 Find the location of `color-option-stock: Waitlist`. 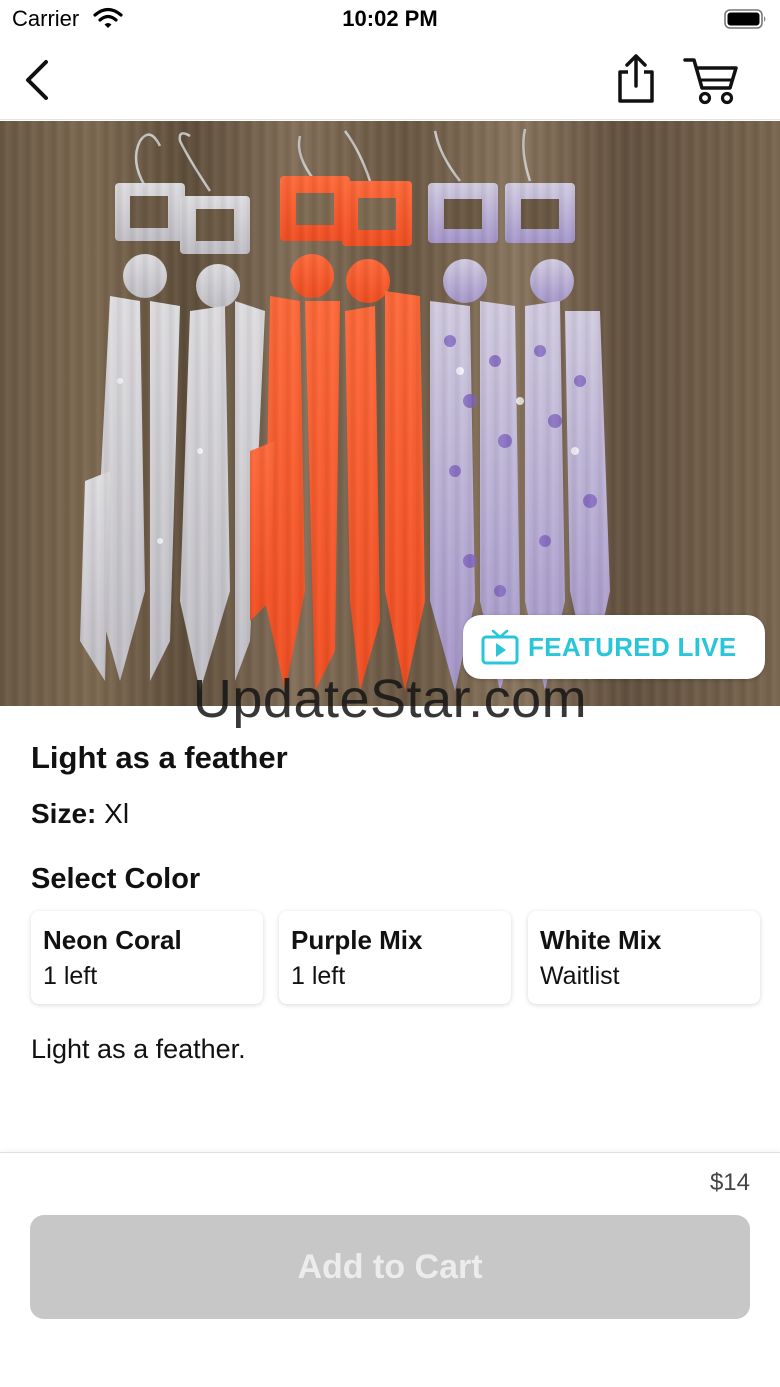

color-option-stock: Waitlist is located at coordinates (580, 976).